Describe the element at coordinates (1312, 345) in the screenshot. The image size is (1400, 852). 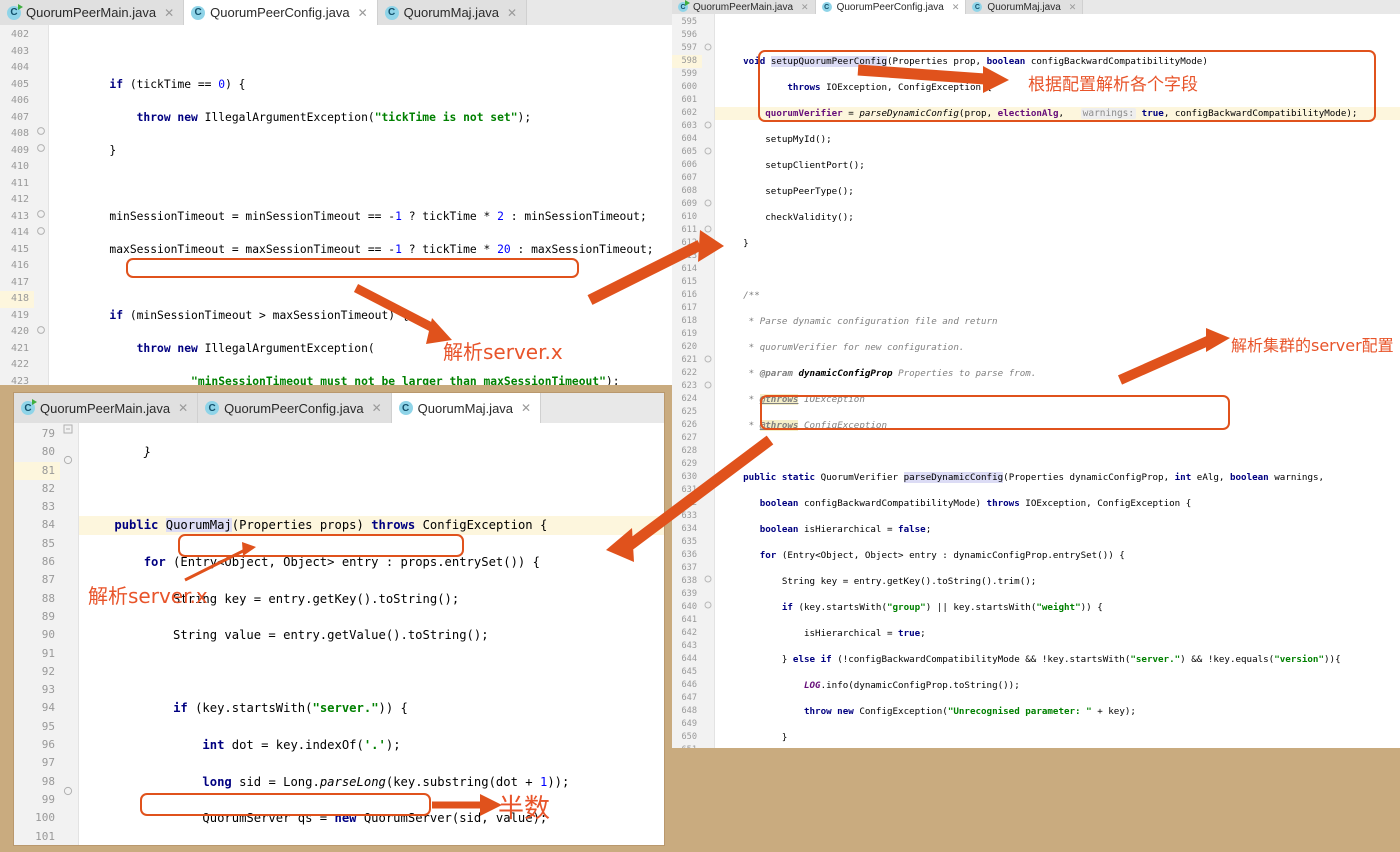
I see `annotation-parse-cluster: 解析集群的server配置` at that location.